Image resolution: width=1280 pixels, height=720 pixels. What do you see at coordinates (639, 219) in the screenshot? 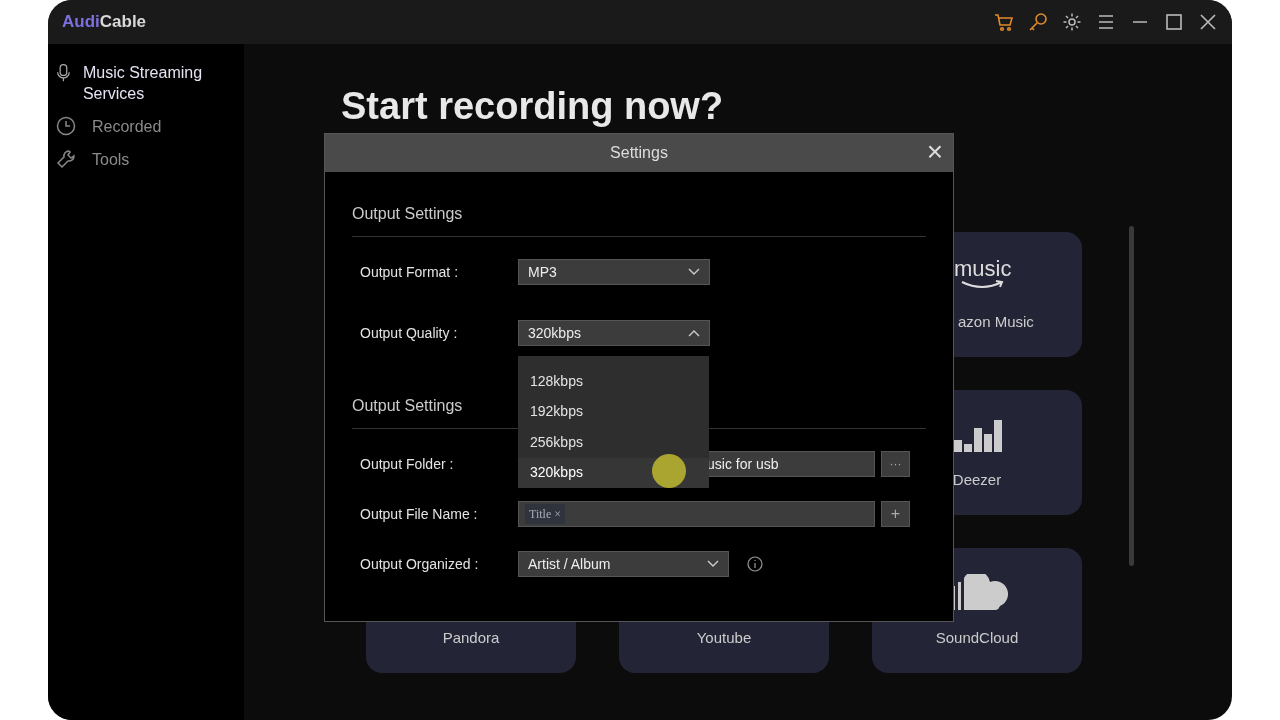
I see `section-title: Output Settings` at bounding box center [639, 219].